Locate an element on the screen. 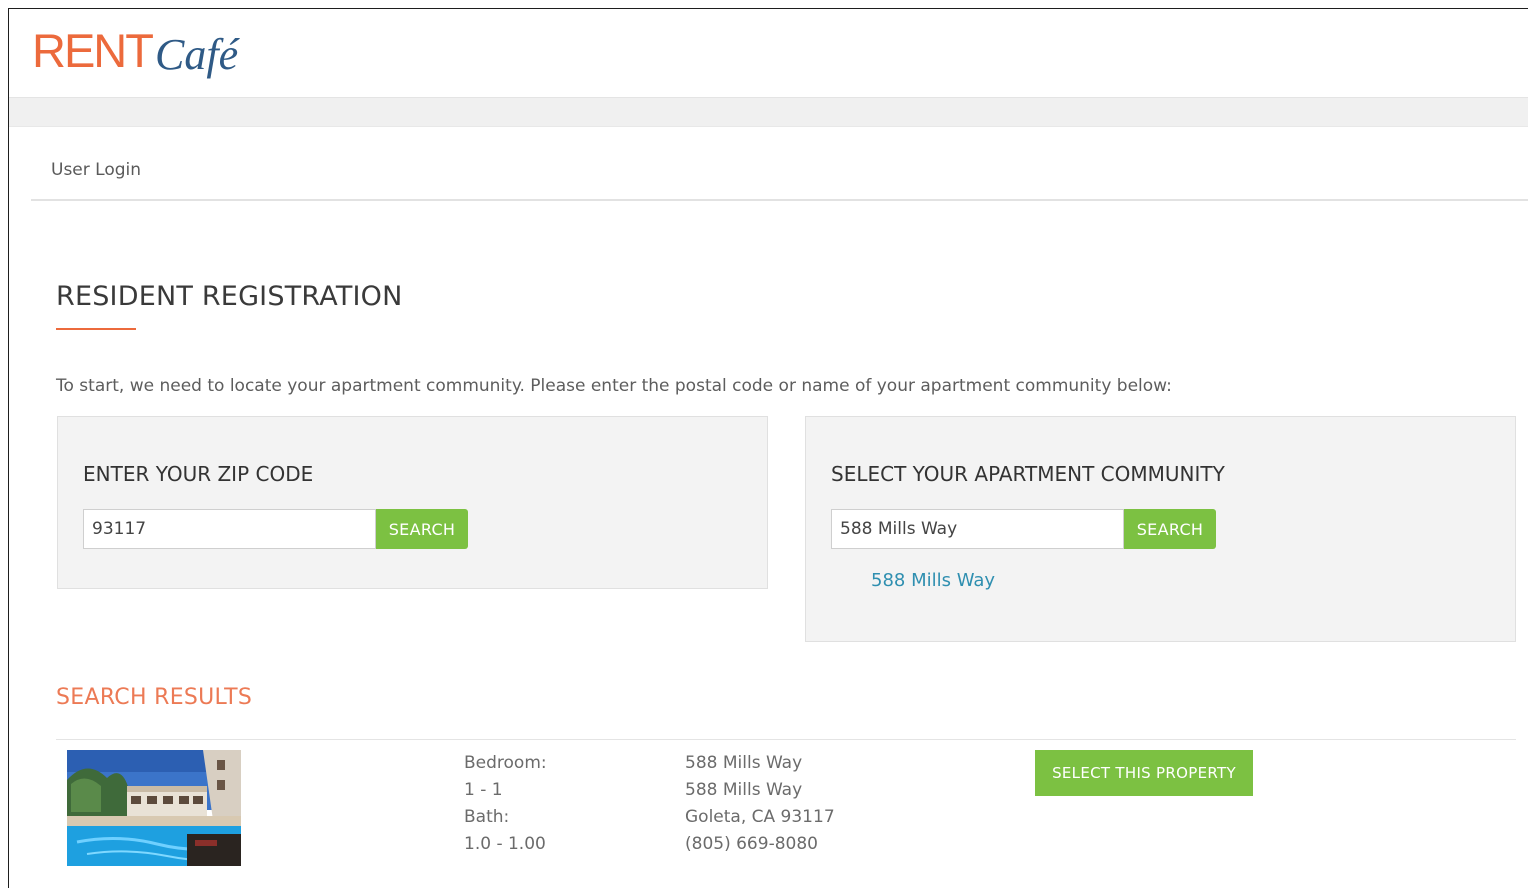  page-title: RESIDENT REGISTRATION is located at coordinates (229, 296).